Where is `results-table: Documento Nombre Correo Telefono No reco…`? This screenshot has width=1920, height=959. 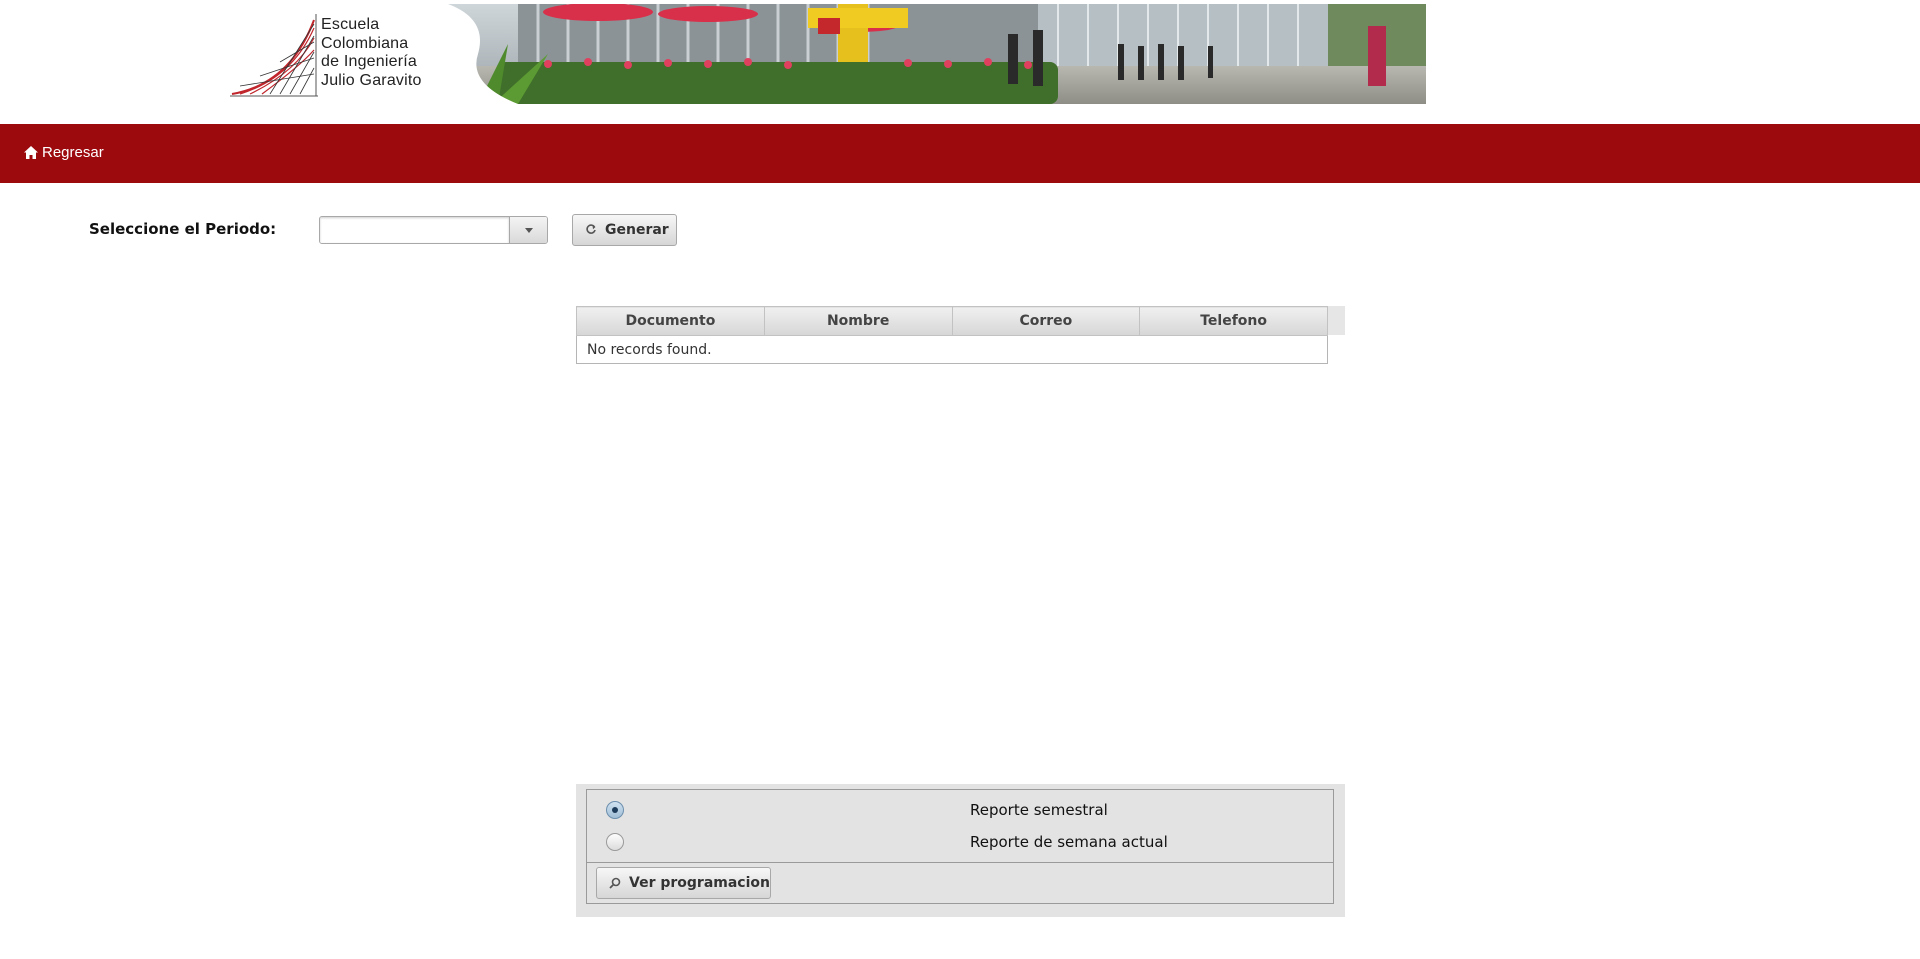 results-table: Documento Nombre Correo Telefono No reco… is located at coordinates (952, 335).